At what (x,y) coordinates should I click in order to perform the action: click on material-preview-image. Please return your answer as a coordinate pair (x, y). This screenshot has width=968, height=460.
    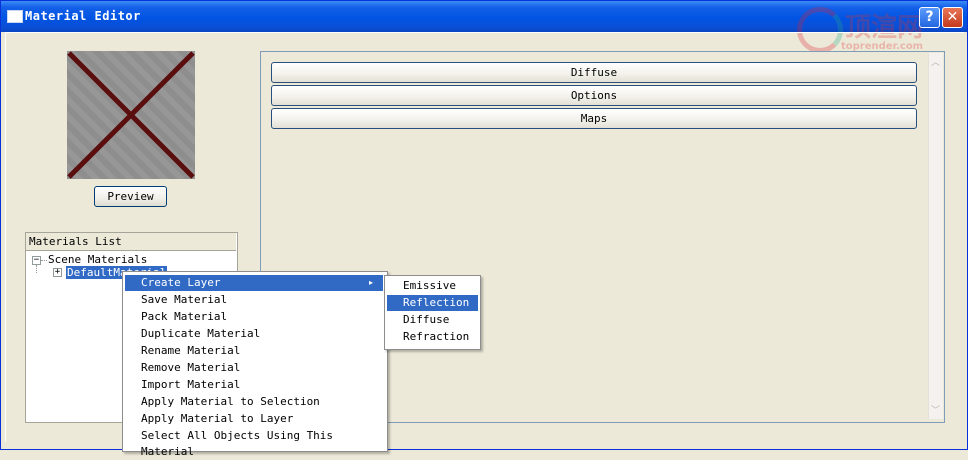
    Looking at the image, I should click on (131, 115).